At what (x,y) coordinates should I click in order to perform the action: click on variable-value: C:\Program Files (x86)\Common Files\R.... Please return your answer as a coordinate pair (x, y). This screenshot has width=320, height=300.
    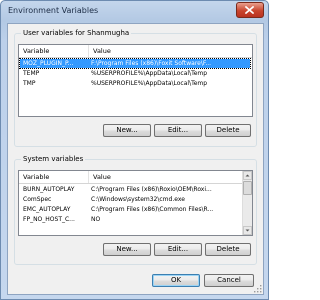
    Looking at the image, I should click on (152, 209).